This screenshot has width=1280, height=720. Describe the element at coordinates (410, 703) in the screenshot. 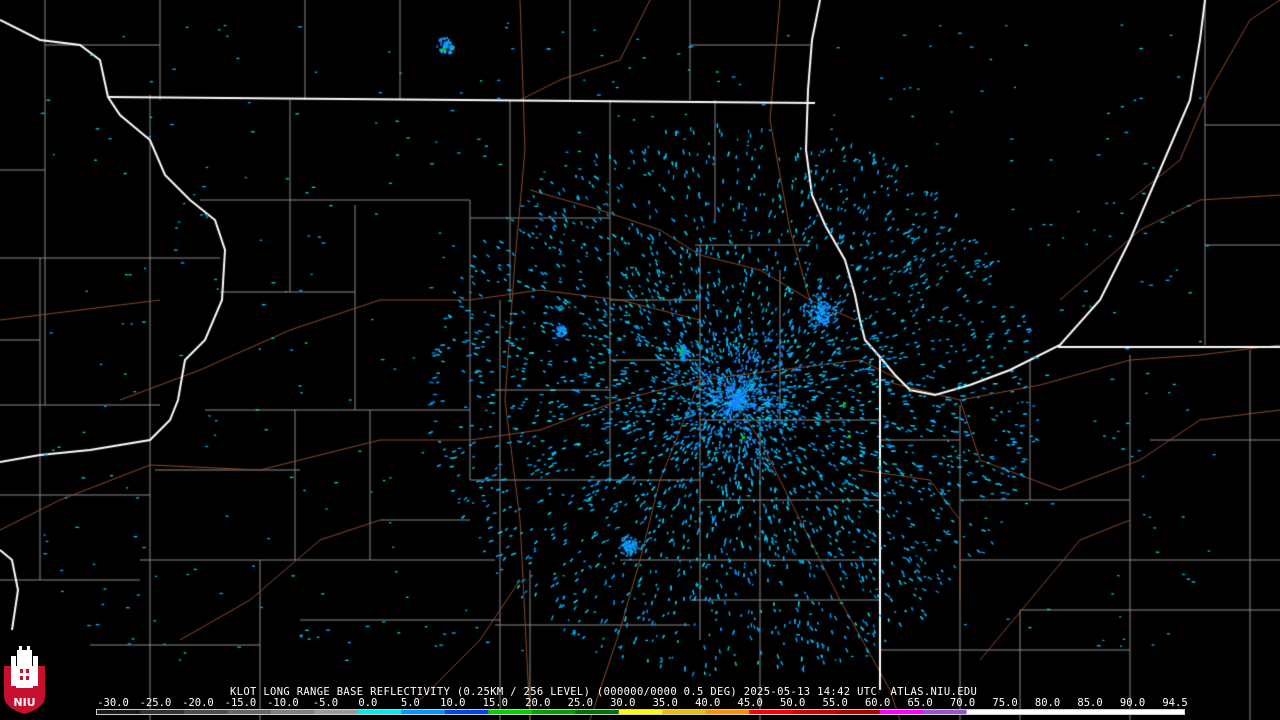

I see `scale-label: 5.0` at that location.